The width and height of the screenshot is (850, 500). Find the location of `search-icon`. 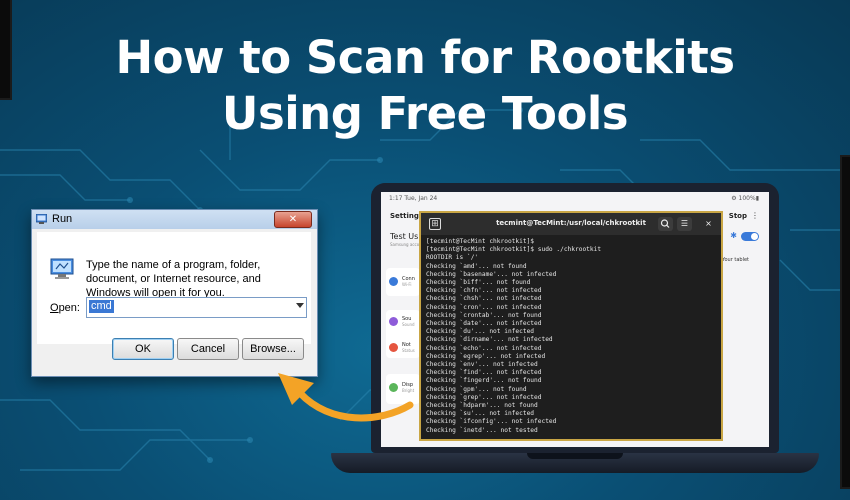

search-icon is located at coordinates (665, 224).